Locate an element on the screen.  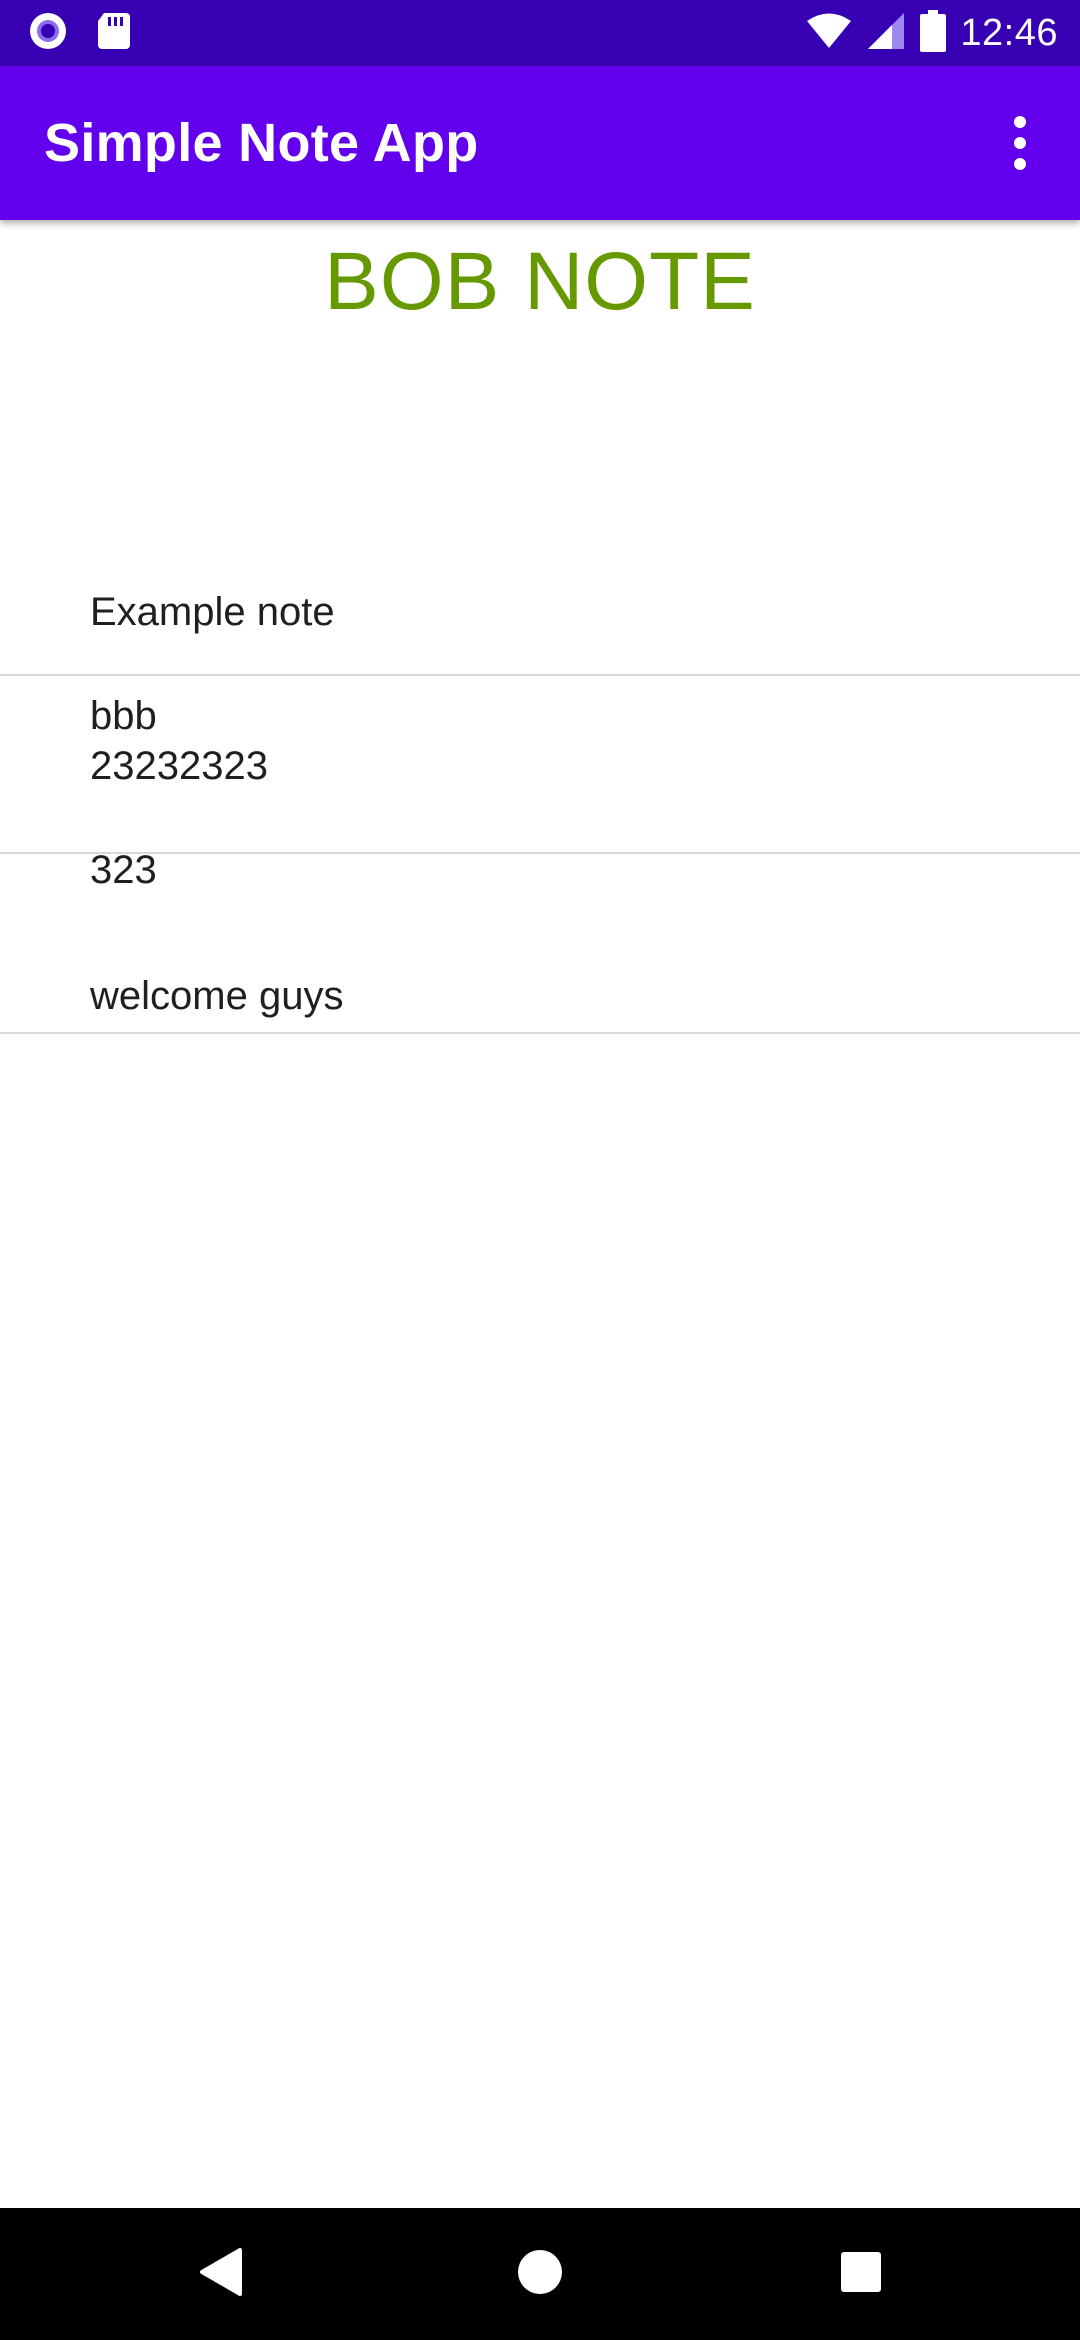
note-line: Example note is located at coordinates (212, 612).